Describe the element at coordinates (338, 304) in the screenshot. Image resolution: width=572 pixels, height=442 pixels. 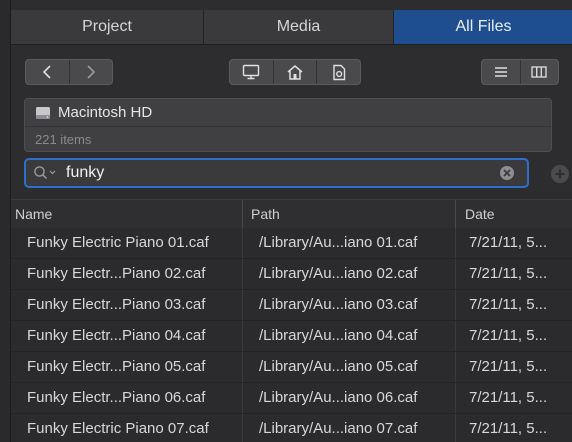
I see `file-path: /Library/Au...iano 03.caf` at that location.